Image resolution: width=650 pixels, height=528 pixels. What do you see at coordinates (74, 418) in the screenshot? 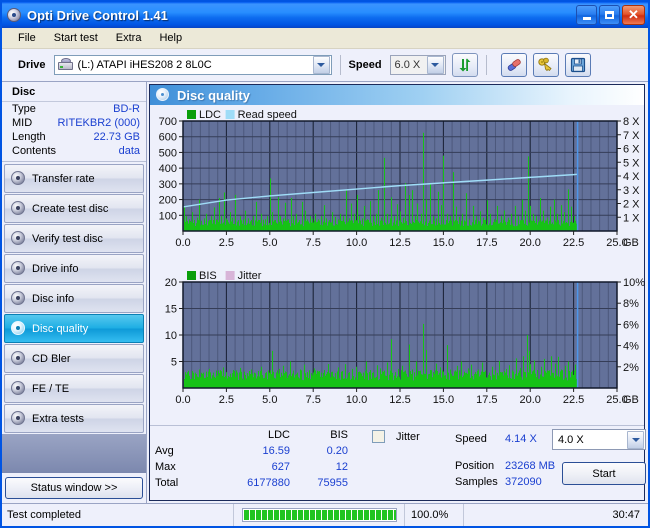
I see `sidebar-item-extra-tests: Extra tests` at bounding box center [74, 418].